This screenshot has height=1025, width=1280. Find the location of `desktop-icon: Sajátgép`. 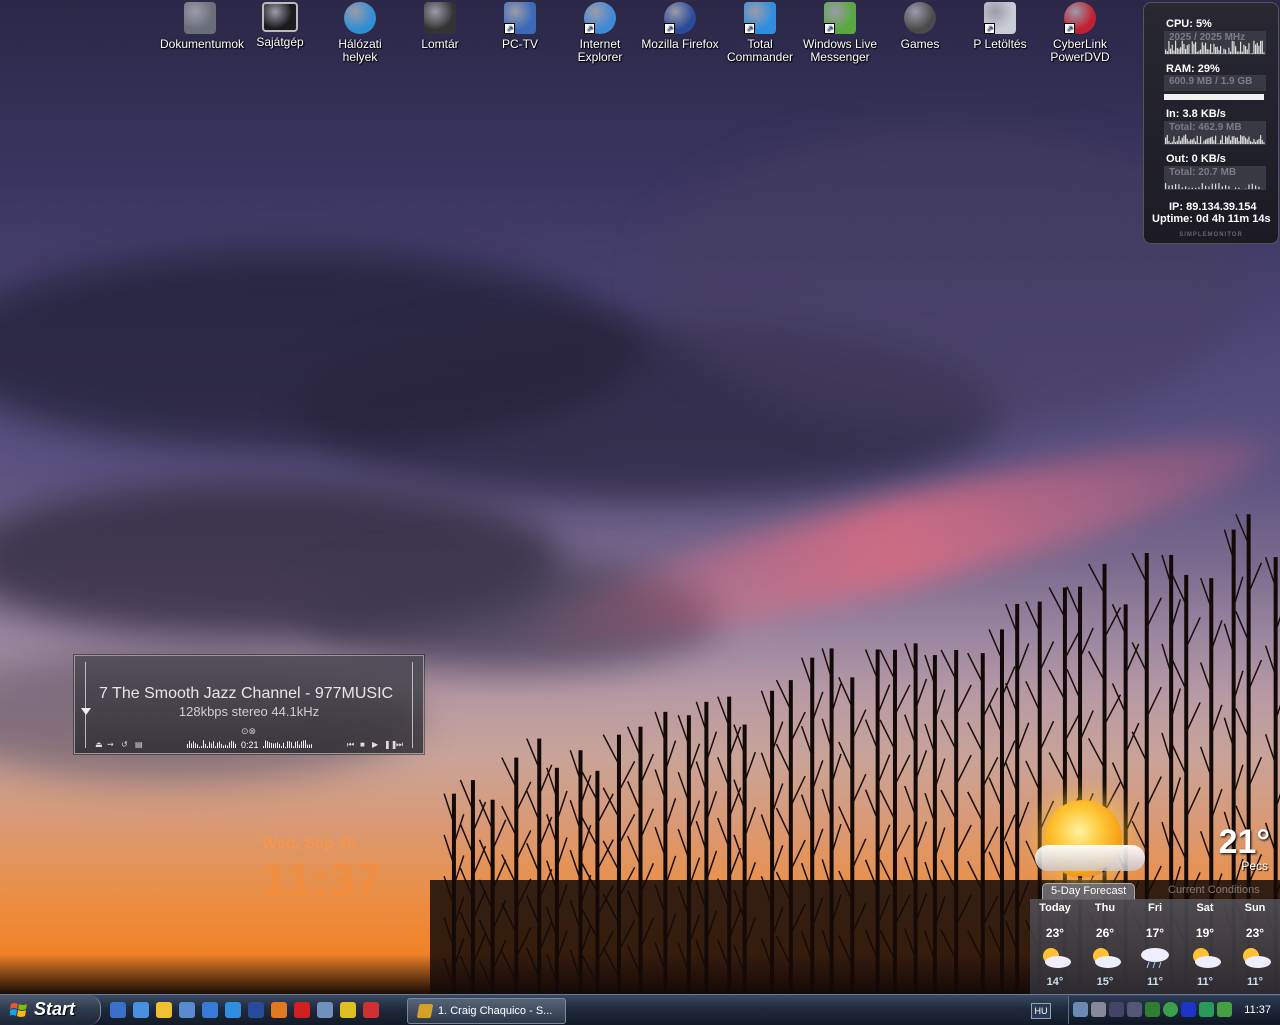

desktop-icon: Sajátgép is located at coordinates (280, 25).